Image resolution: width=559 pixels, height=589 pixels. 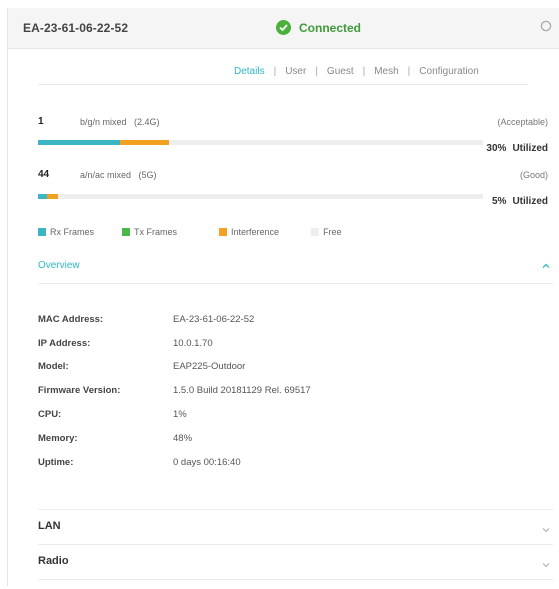 I want to click on panel-header: EA-23-61-06-22-52 Connected, so click(x=283, y=28).